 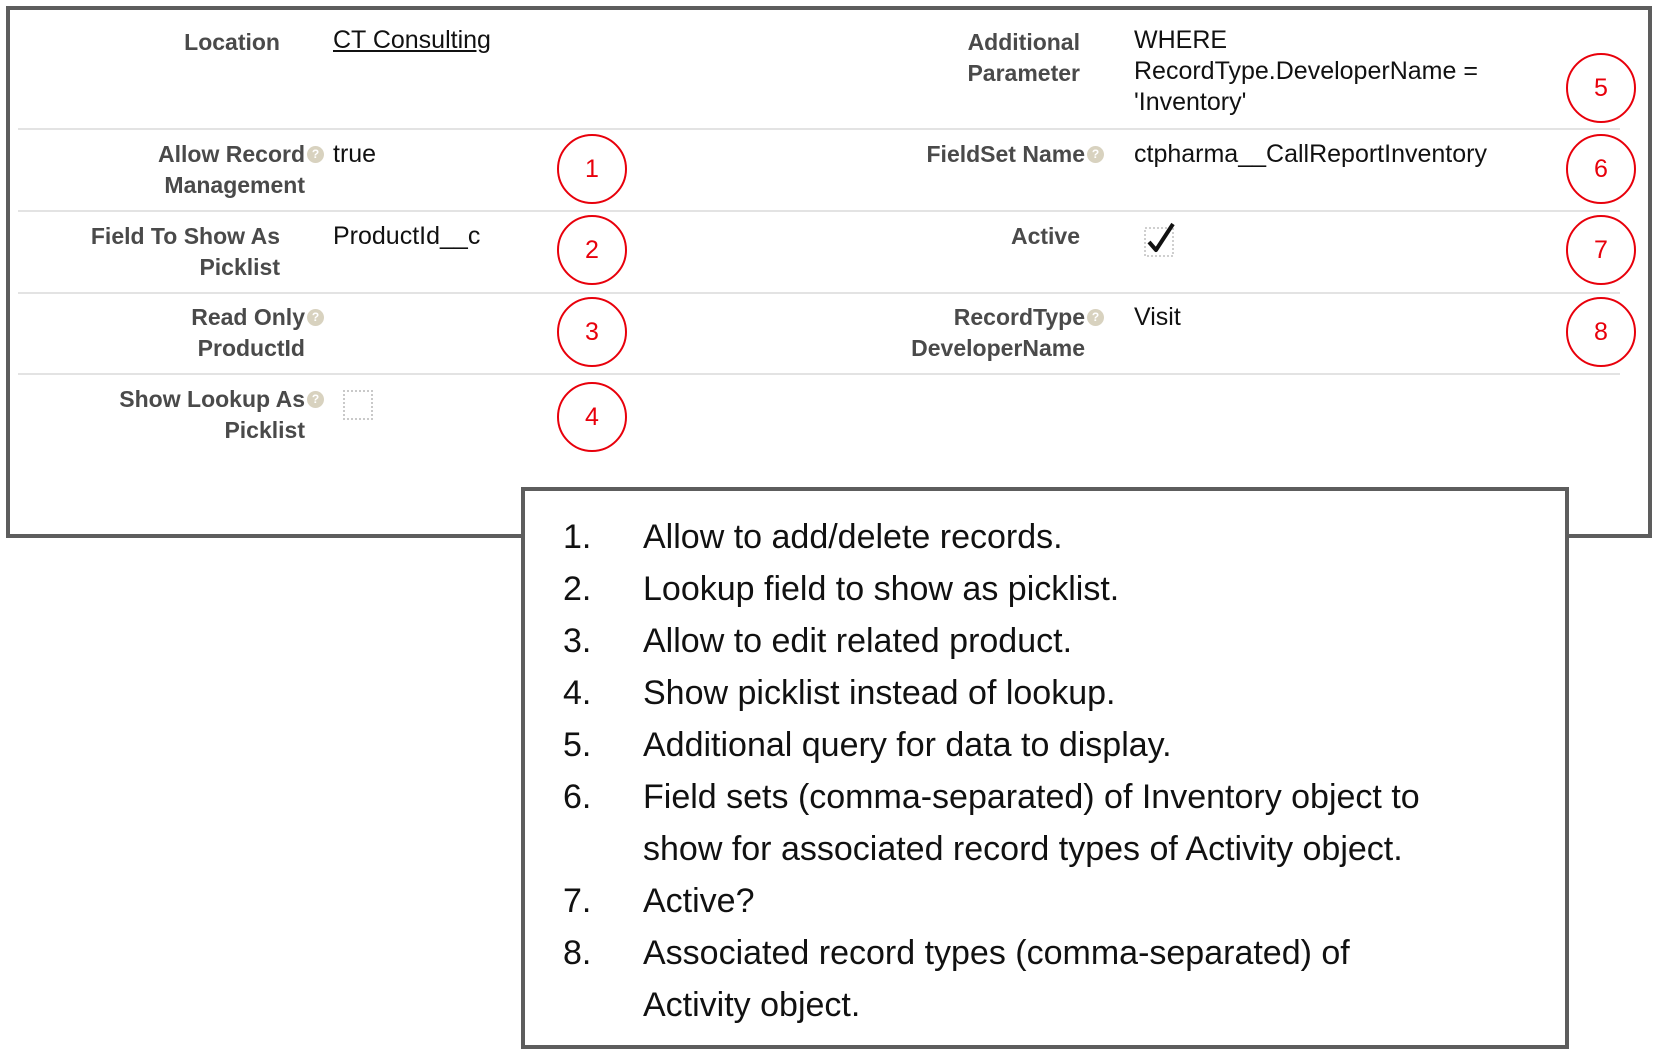 What do you see at coordinates (234, 185) in the screenshot?
I see `label-line: Management` at bounding box center [234, 185].